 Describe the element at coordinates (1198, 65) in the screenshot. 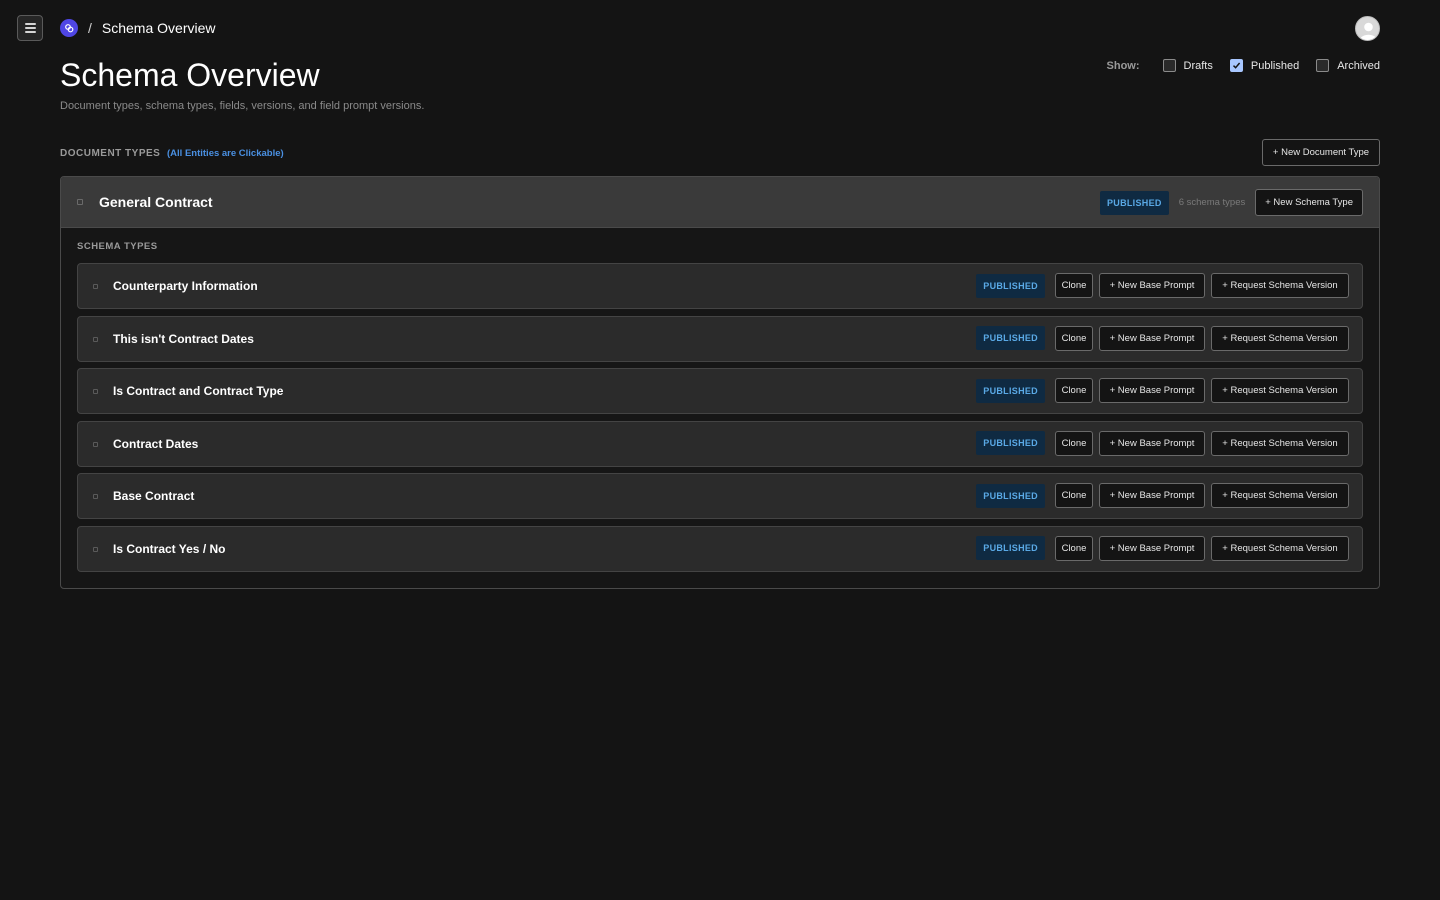

I see `filter-drafts-label: Drafts` at that location.